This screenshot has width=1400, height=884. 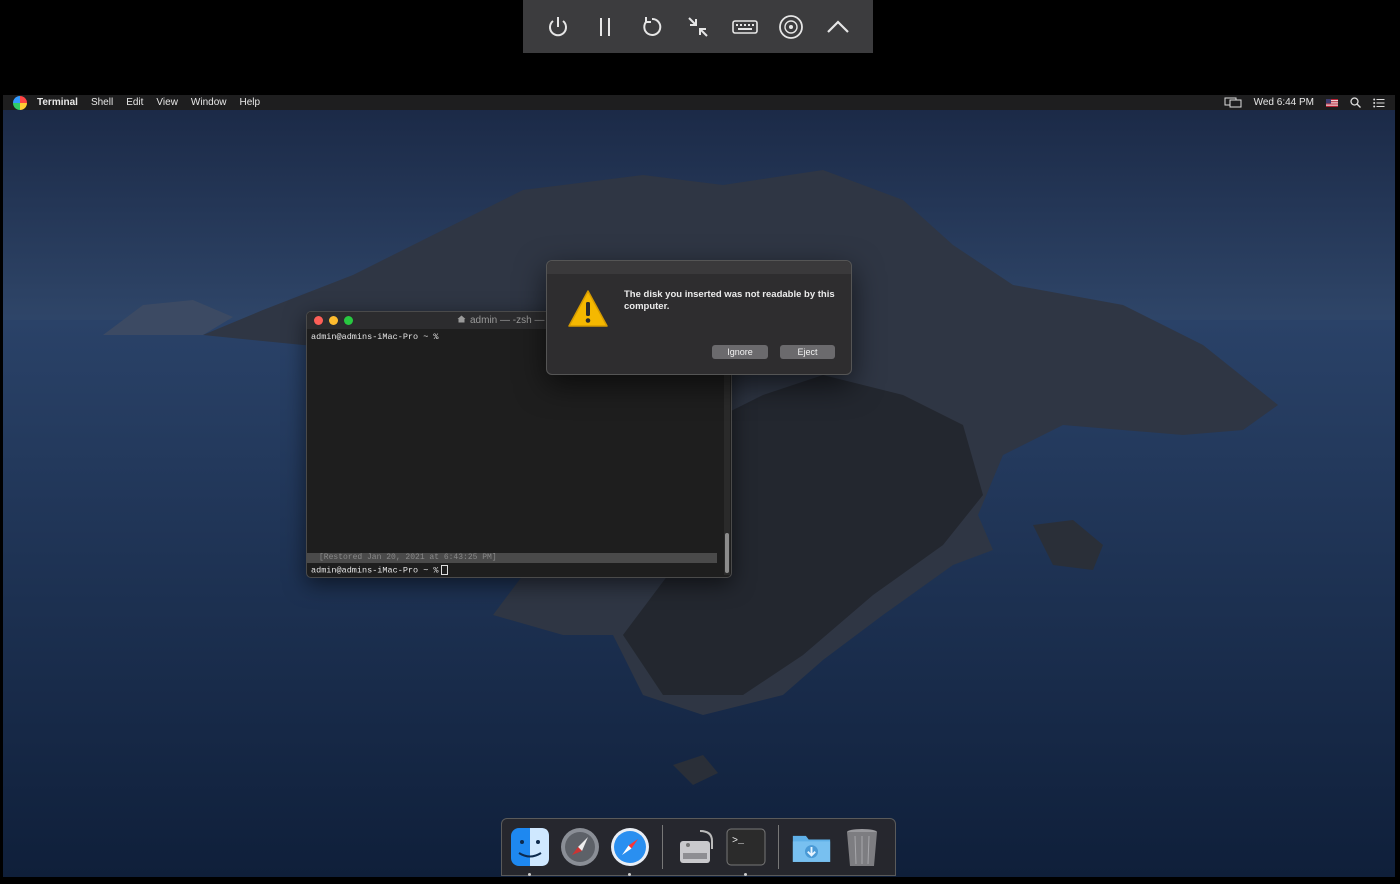 I want to click on dock-trash, so click(x=861, y=847).